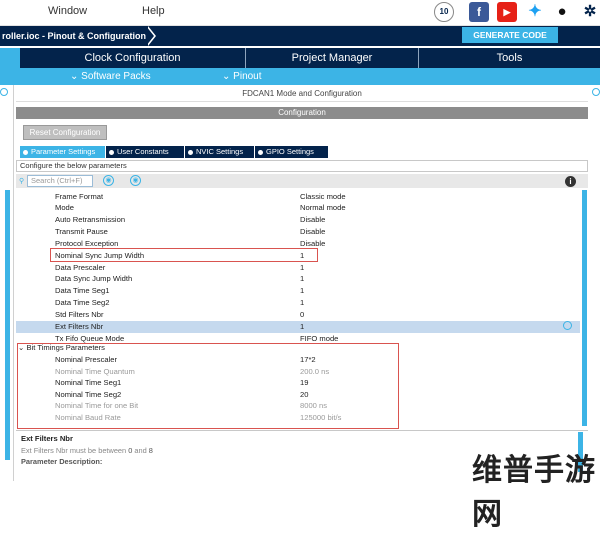 The width and height of the screenshot is (600, 533). Describe the element at coordinates (534, 492) in the screenshot. I see `watermark: 维普手游网` at that location.